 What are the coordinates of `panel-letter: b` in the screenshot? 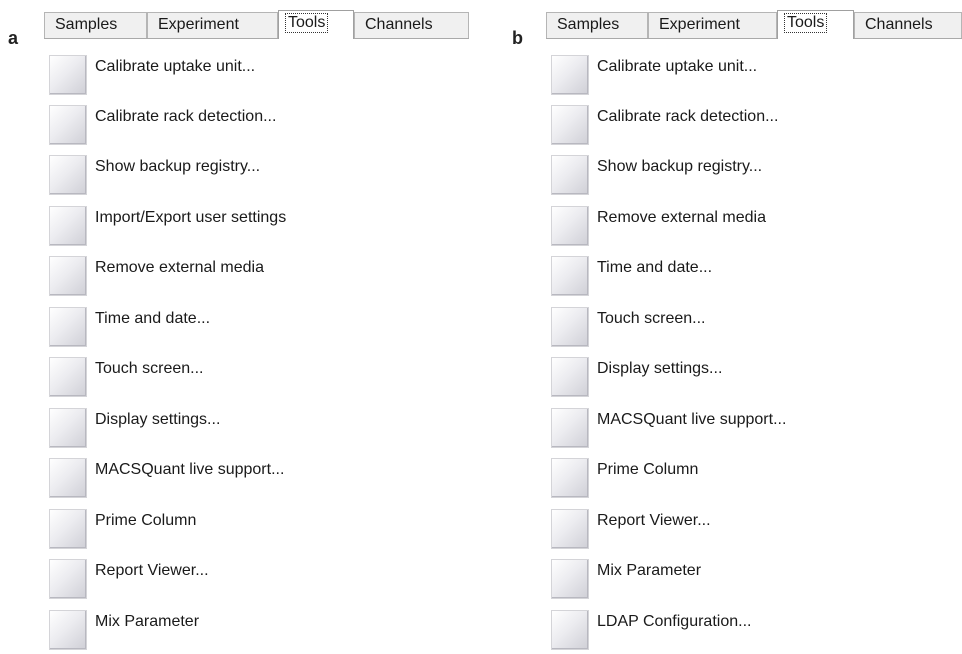 It's located at (517, 38).